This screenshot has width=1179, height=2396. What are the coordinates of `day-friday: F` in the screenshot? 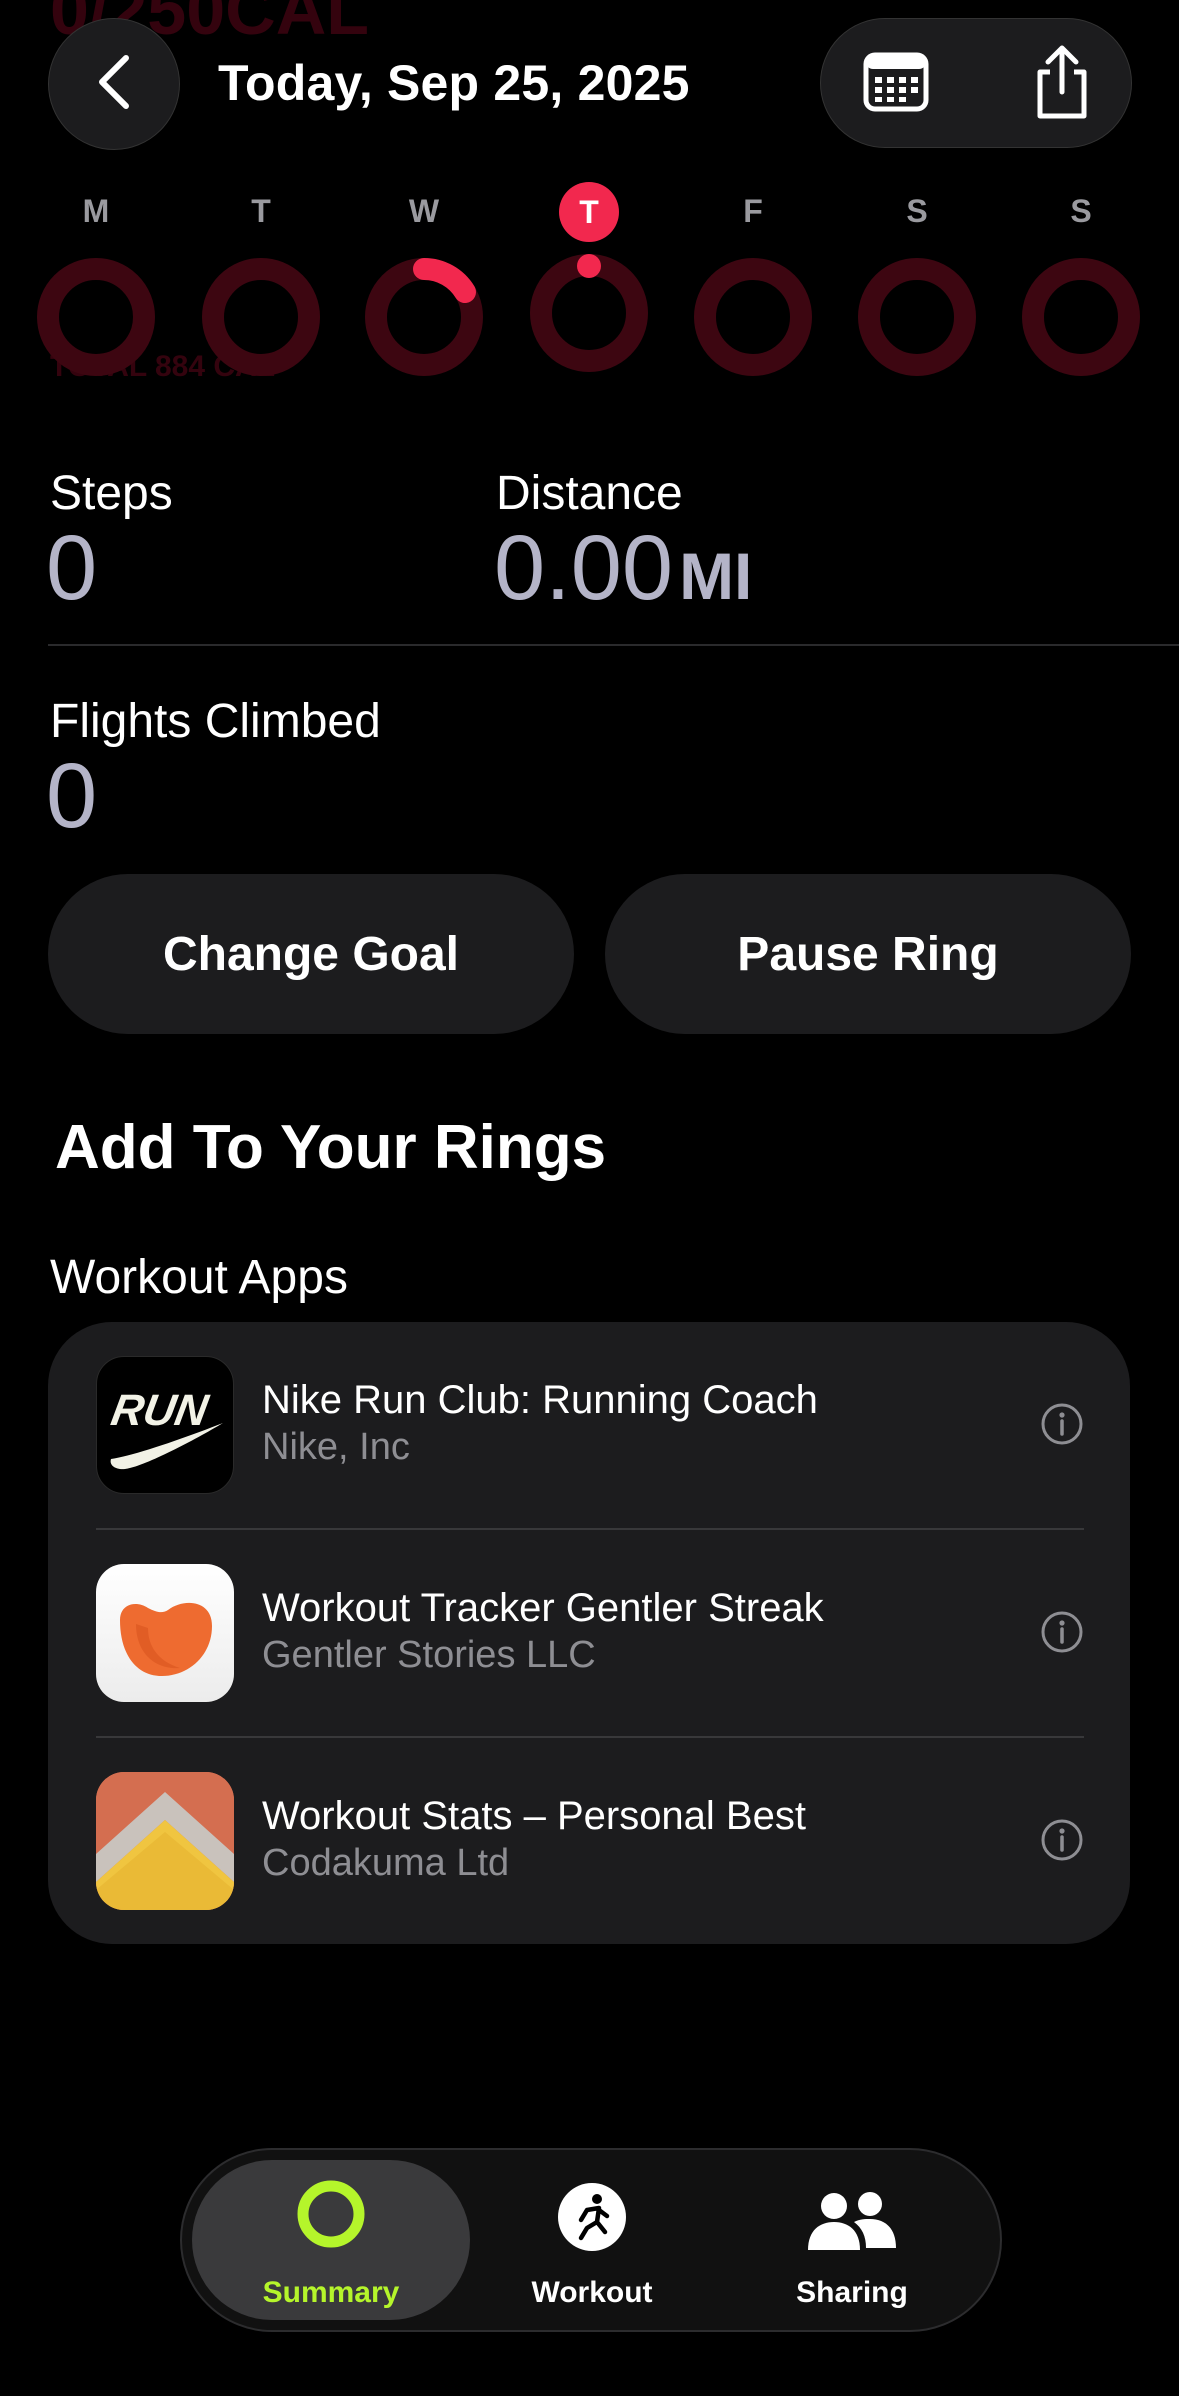 It's located at (753, 284).